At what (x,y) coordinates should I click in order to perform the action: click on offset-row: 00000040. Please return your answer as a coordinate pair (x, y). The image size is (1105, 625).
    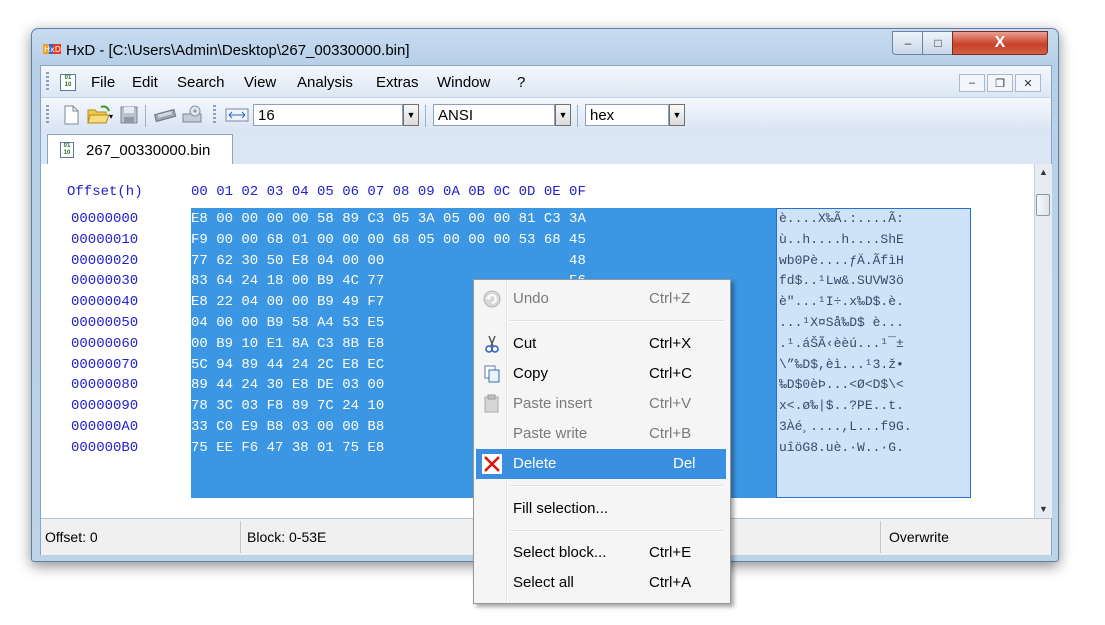
    Looking at the image, I should click on (105, 302).